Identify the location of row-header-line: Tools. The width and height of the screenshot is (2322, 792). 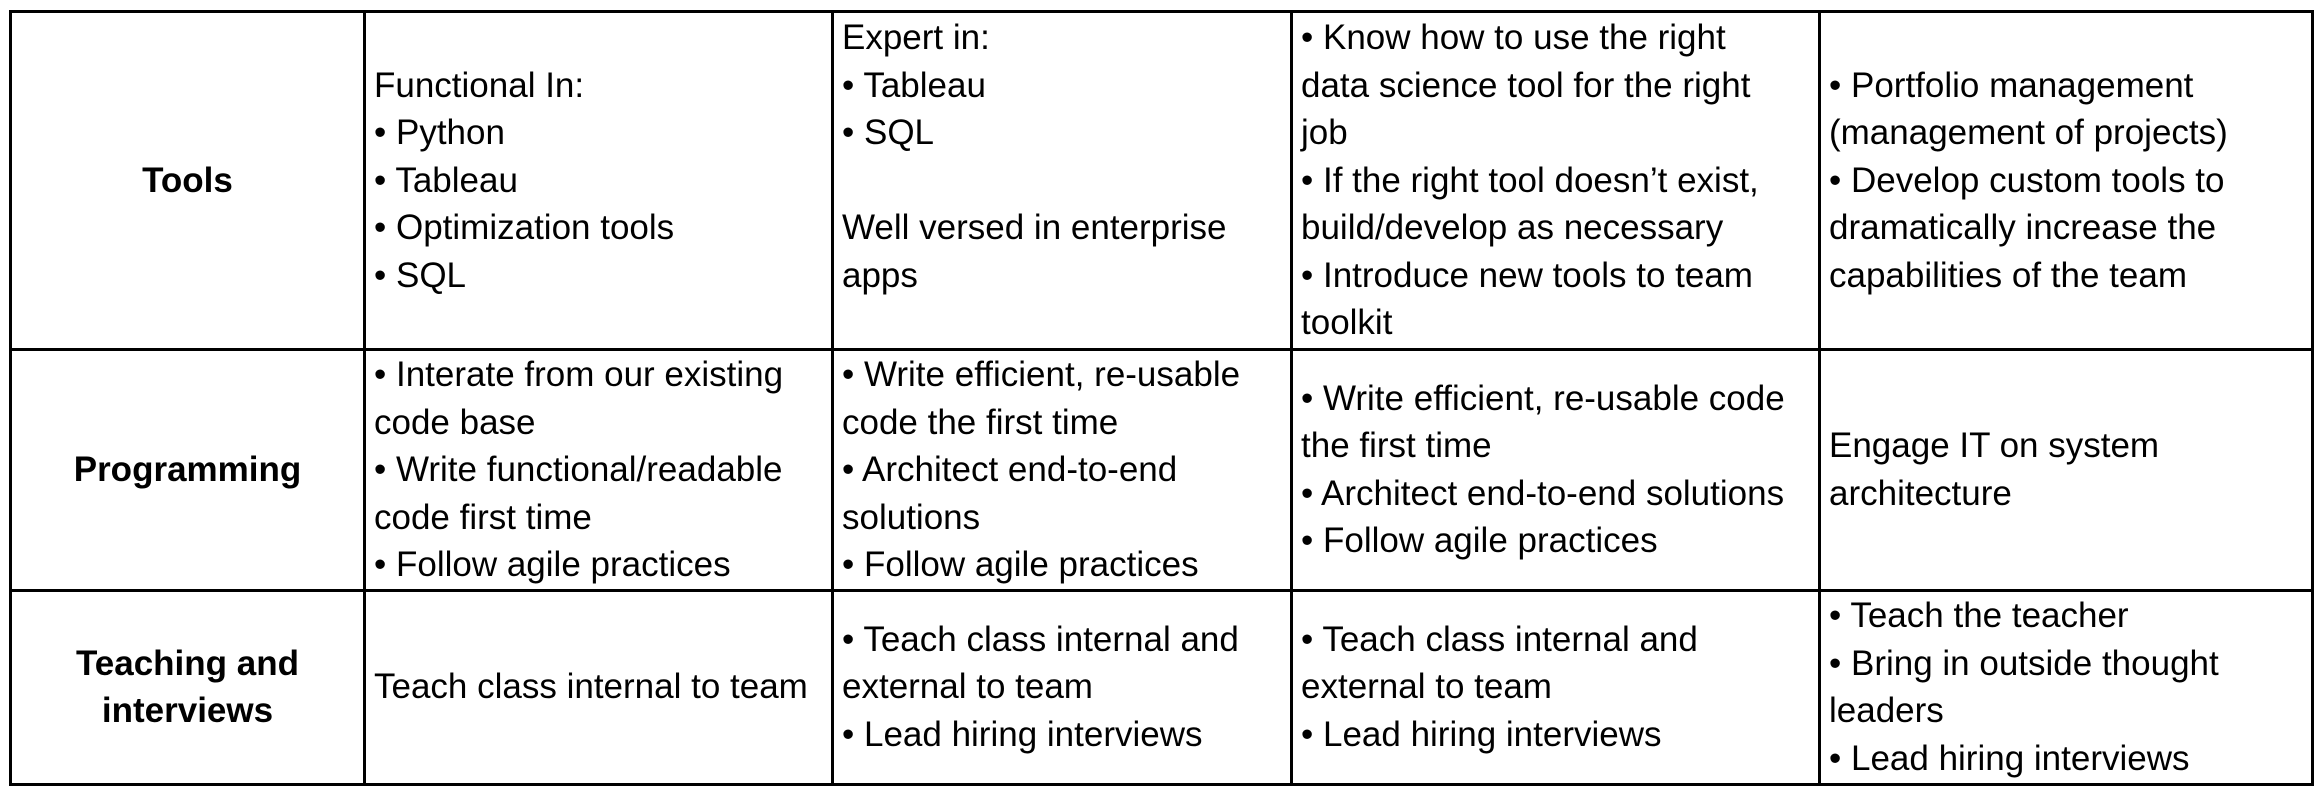
(187, 180).